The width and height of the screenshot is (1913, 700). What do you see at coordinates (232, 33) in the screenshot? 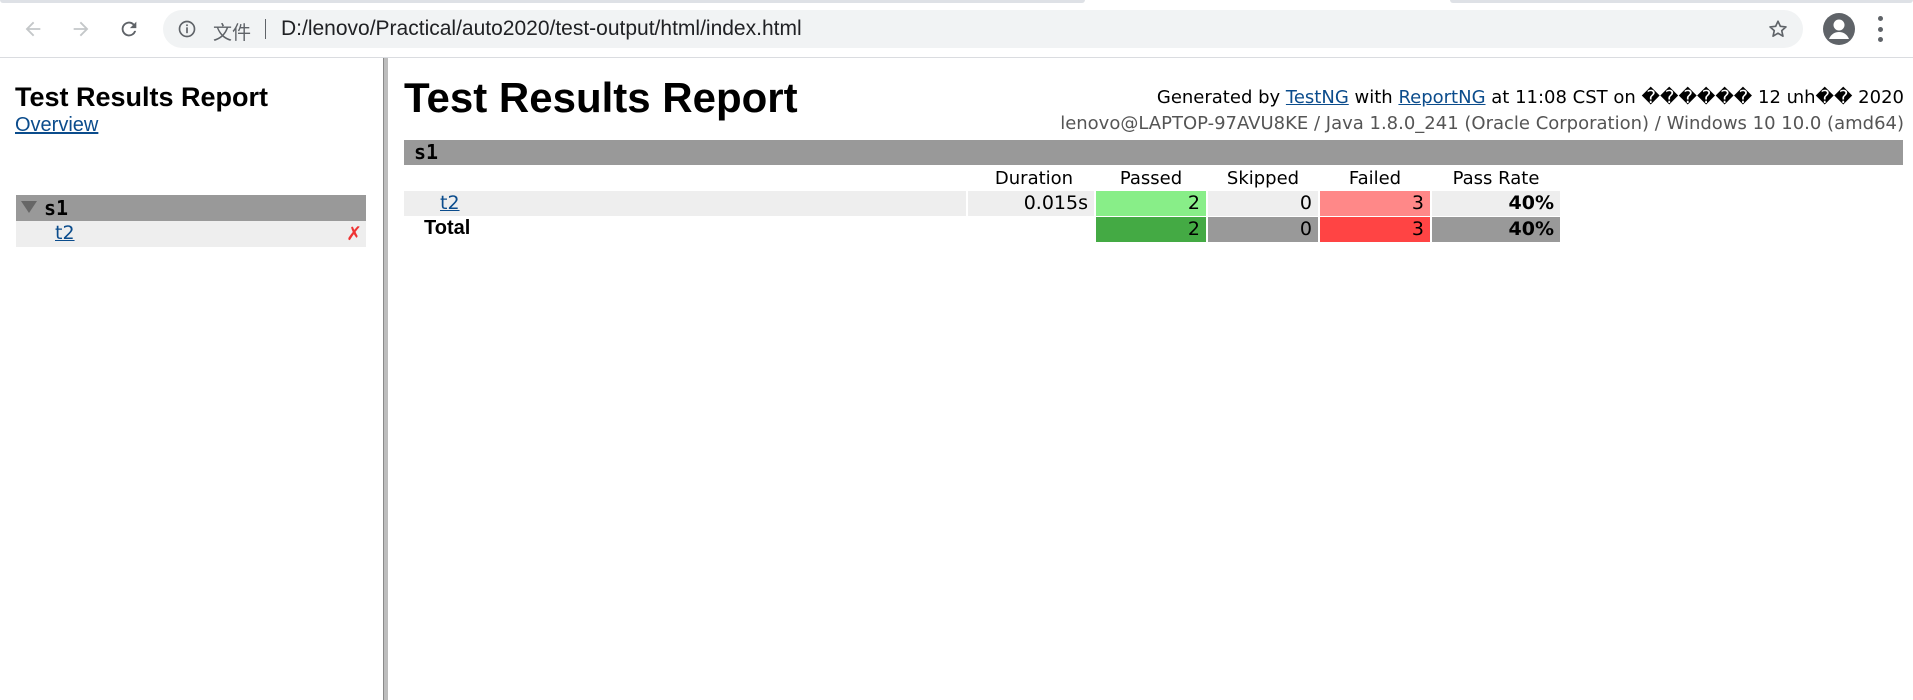
I see `scheme-label: 文件` at bounding box center [232, 33].